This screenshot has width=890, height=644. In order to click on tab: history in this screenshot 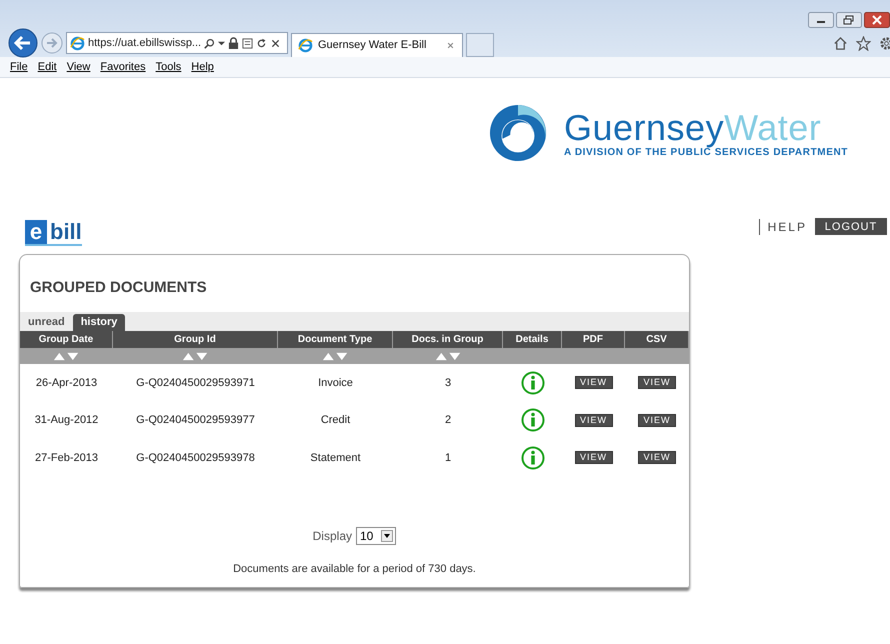, I will do `click(99, 322)`.